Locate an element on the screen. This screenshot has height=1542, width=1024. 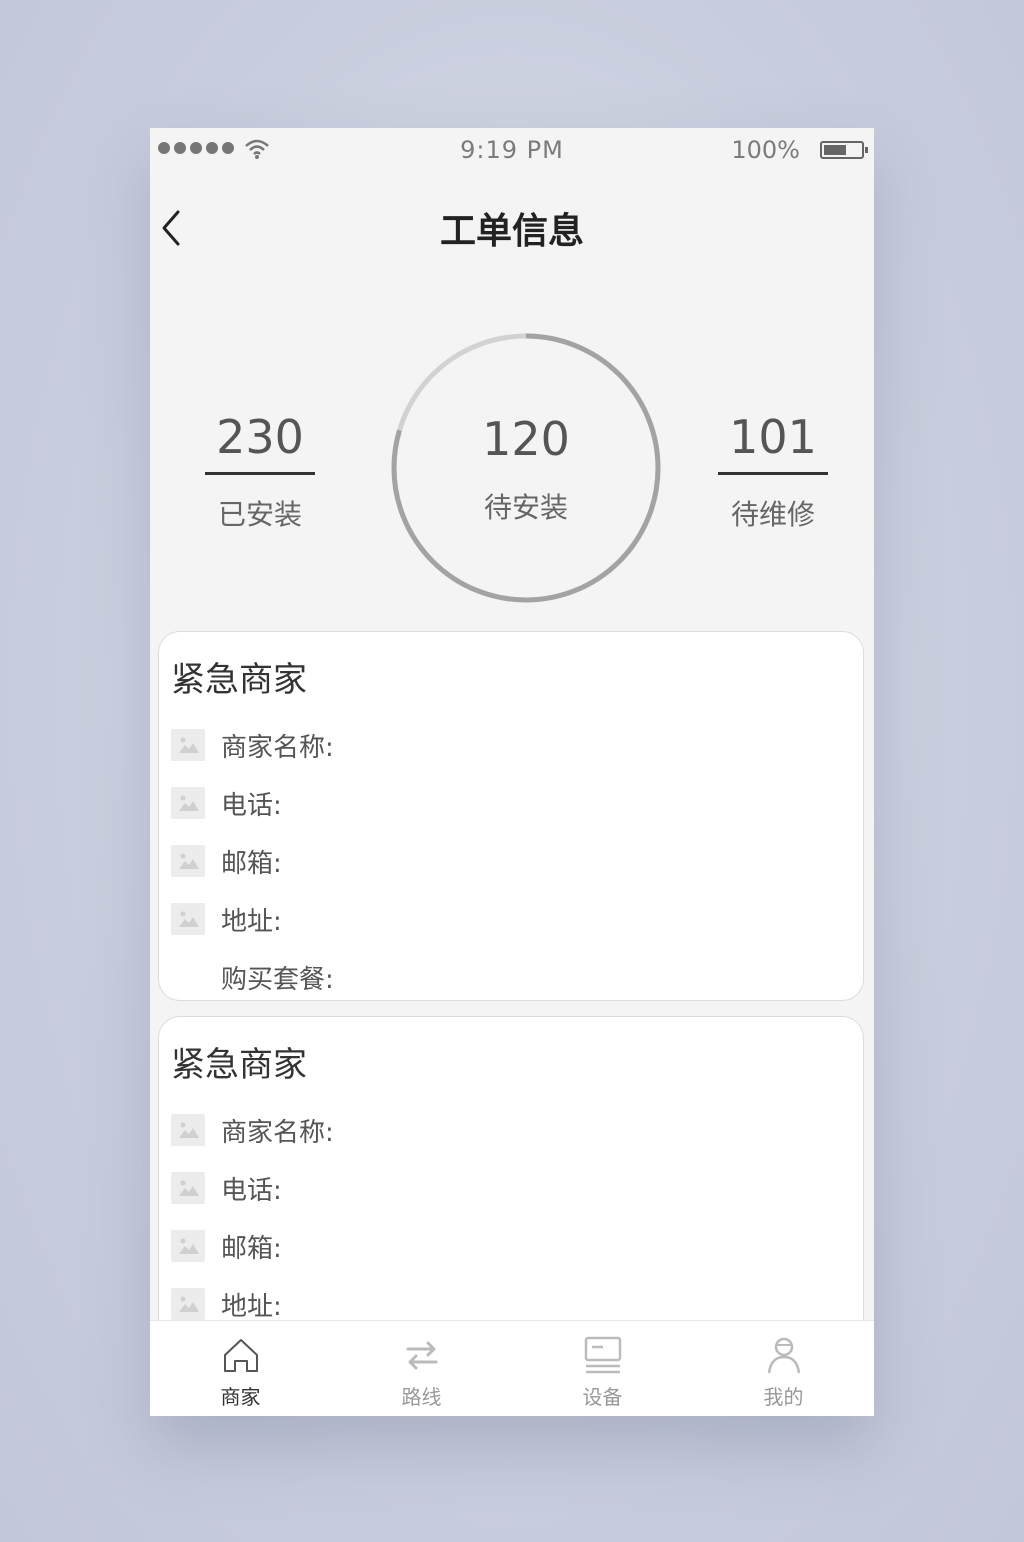
page-title: 工单信息 is located at coordinates (511, 231).